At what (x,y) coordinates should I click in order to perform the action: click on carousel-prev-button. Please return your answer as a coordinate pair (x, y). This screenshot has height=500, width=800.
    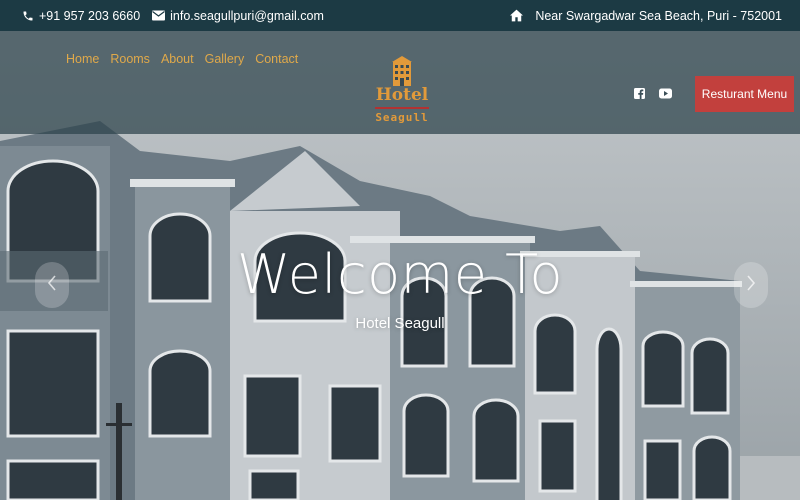
    Looking at the image, I should click on (52, 285).